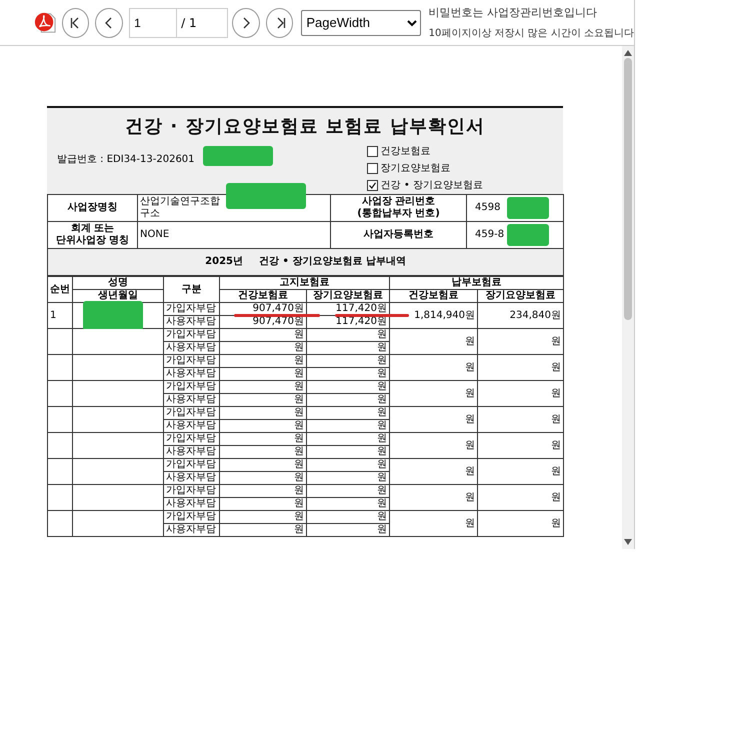  What do you see at coordinates (431, 185) in the screenshot?
I see `checkbox-label: 건강 • 장기요양보험료` at bounding box center [431, 185].